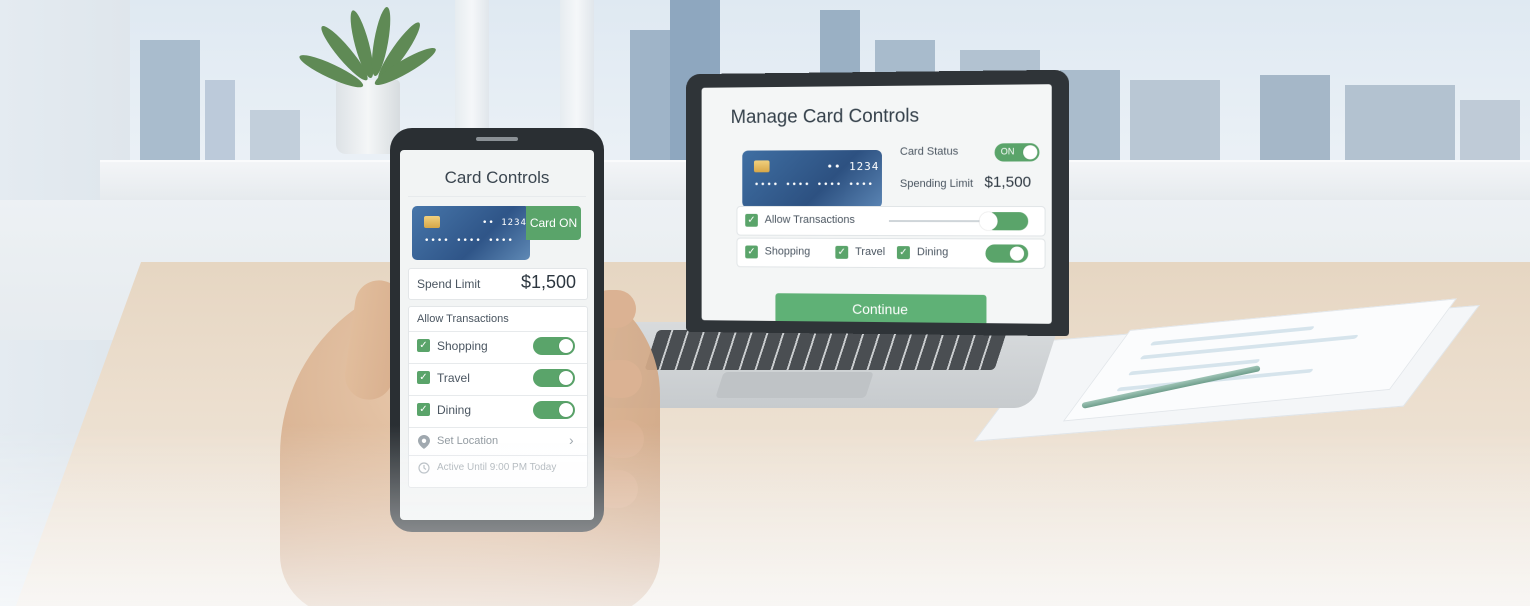 The image size is (1530, 606). Describe the element at coordinates (571, 440) in the screenshot. I see `chevron-right-icon: ›` at that location.